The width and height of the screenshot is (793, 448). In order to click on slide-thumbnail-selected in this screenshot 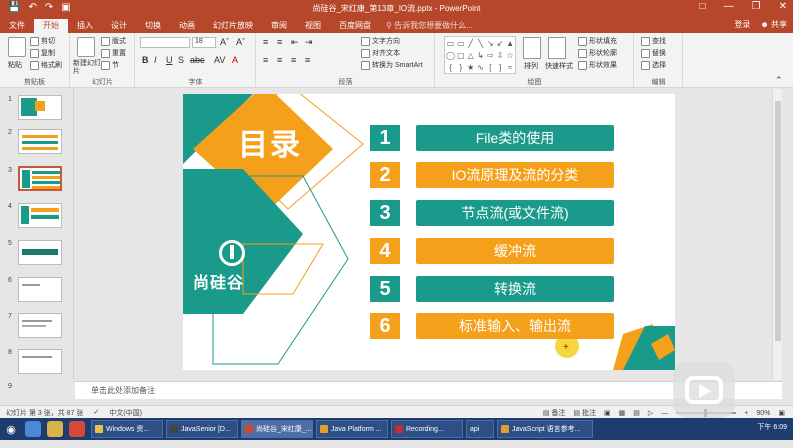, I will do `click(40, 178)`.